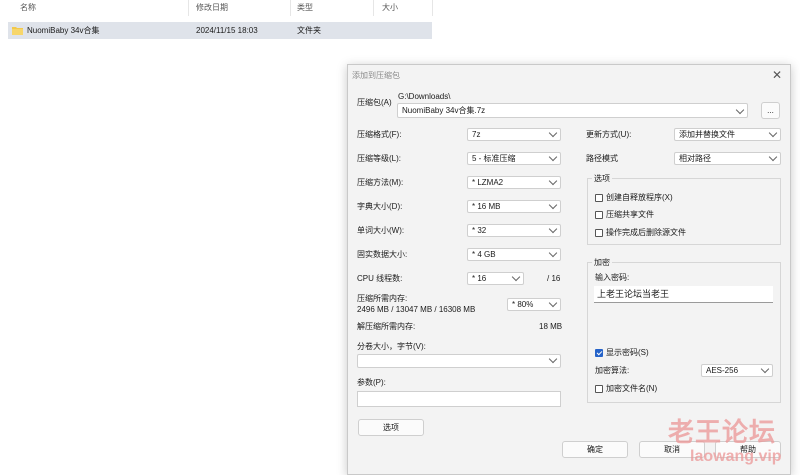  What do you see at coordinates (523, 304) in the screenshot?
I see `mem-value: * 80%` at bounding box center [523, 304].